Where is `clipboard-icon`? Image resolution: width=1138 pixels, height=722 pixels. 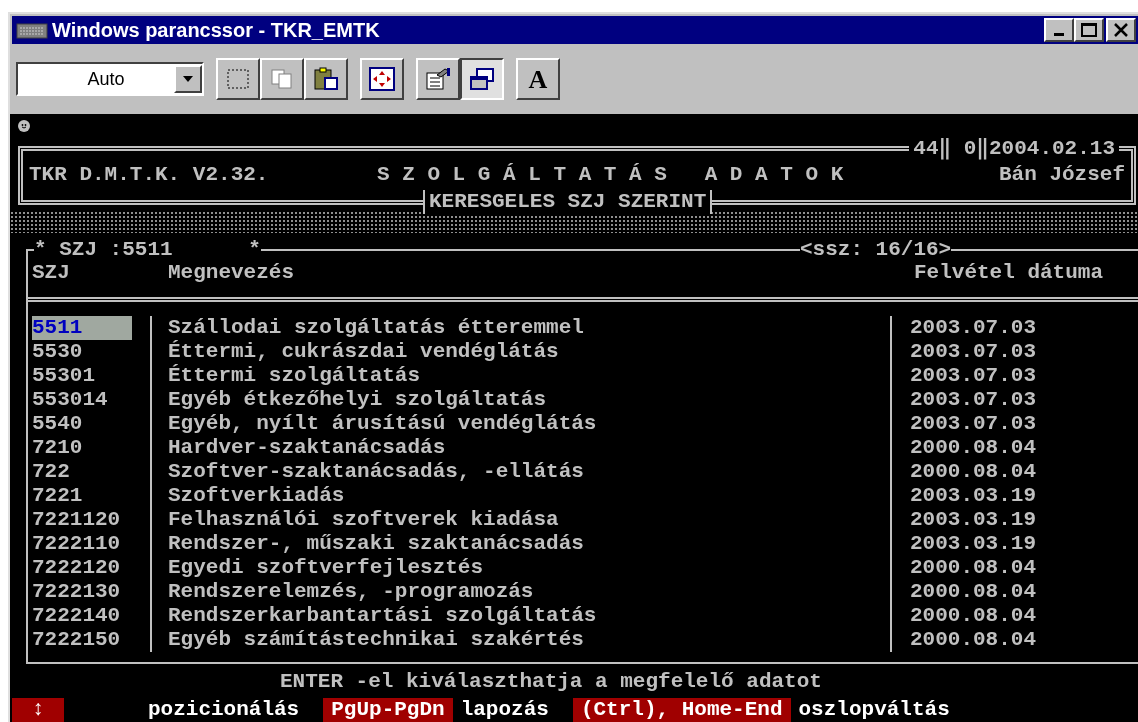
clipboard-icon is located at coordinates (326, 79).